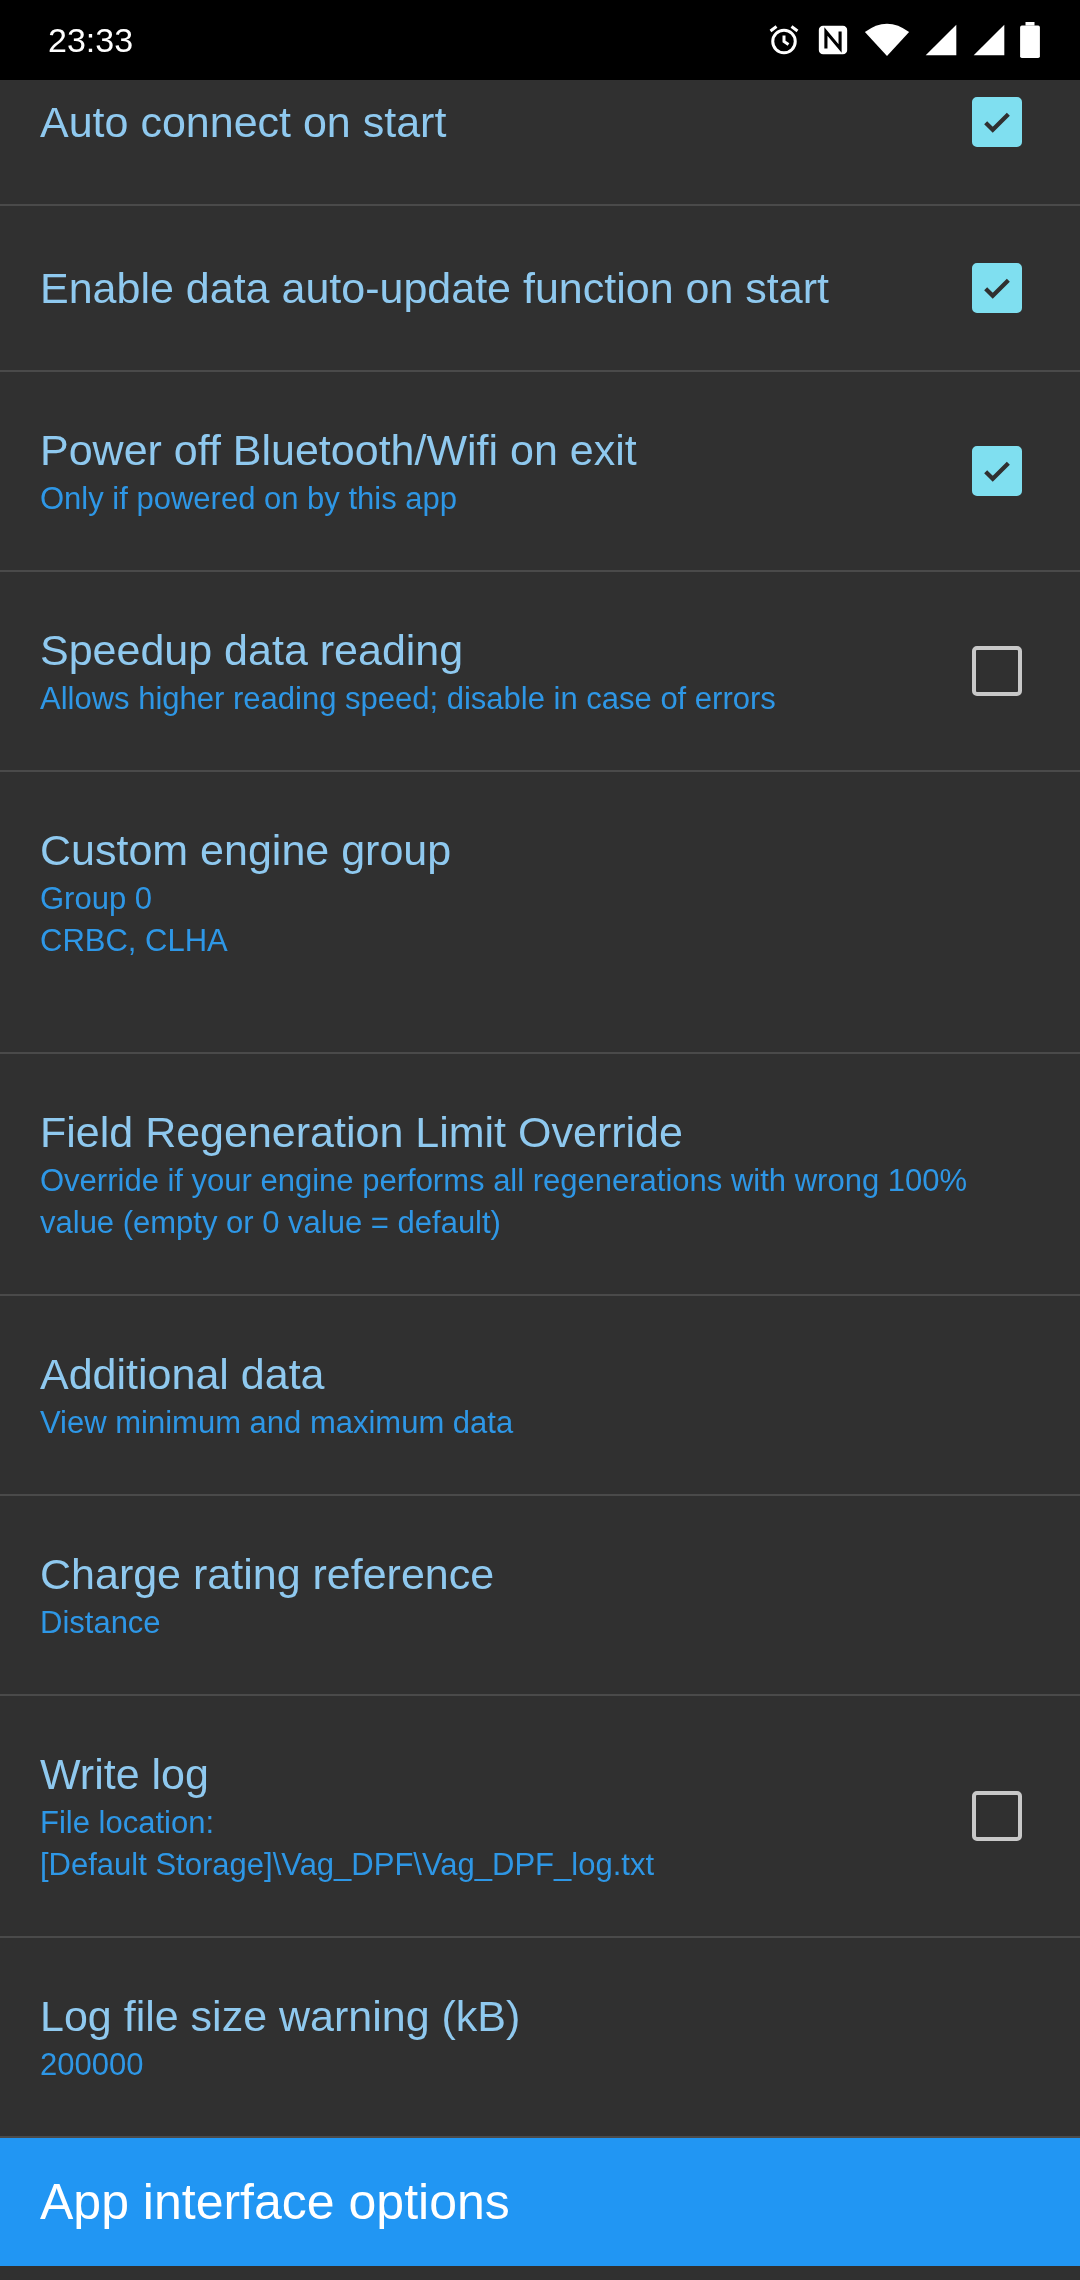 The height and width of the screenshot is (2280, 1080). Describe the element at coordinates (96, 899) in the screenshot. I see `preference-summary: Group 0` at that location.